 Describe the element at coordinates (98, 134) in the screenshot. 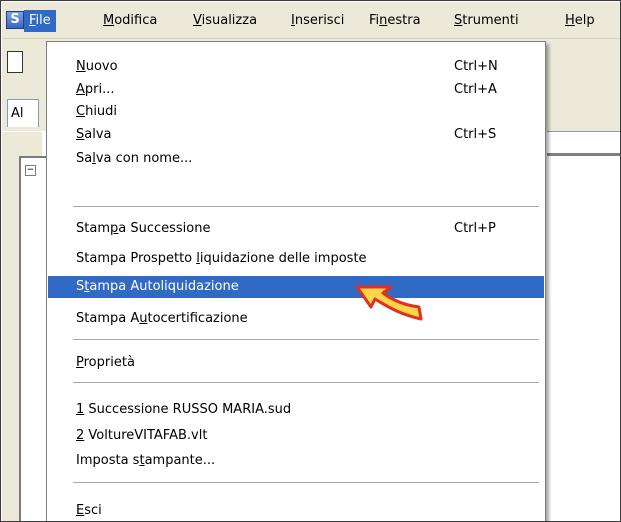

I see `label-post: alva` at that location.